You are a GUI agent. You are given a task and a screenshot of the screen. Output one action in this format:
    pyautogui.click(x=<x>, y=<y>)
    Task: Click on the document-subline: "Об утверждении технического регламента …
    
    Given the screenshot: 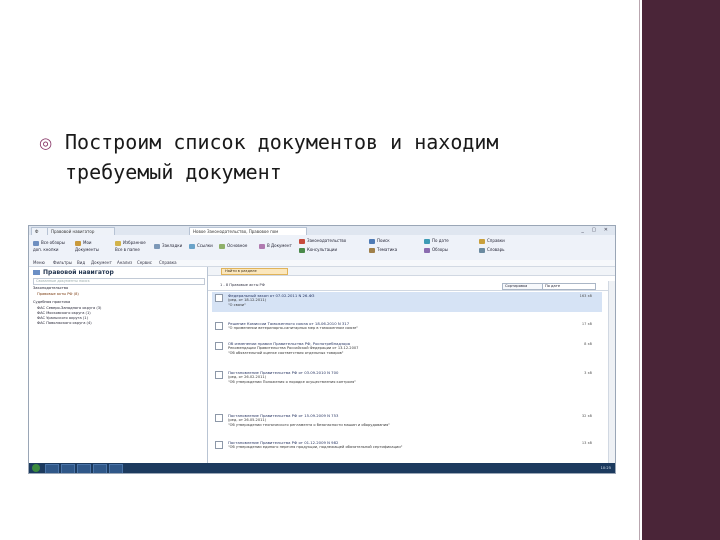 What is the action you would take?
    pyautogui.click(x=309, y=425)
    